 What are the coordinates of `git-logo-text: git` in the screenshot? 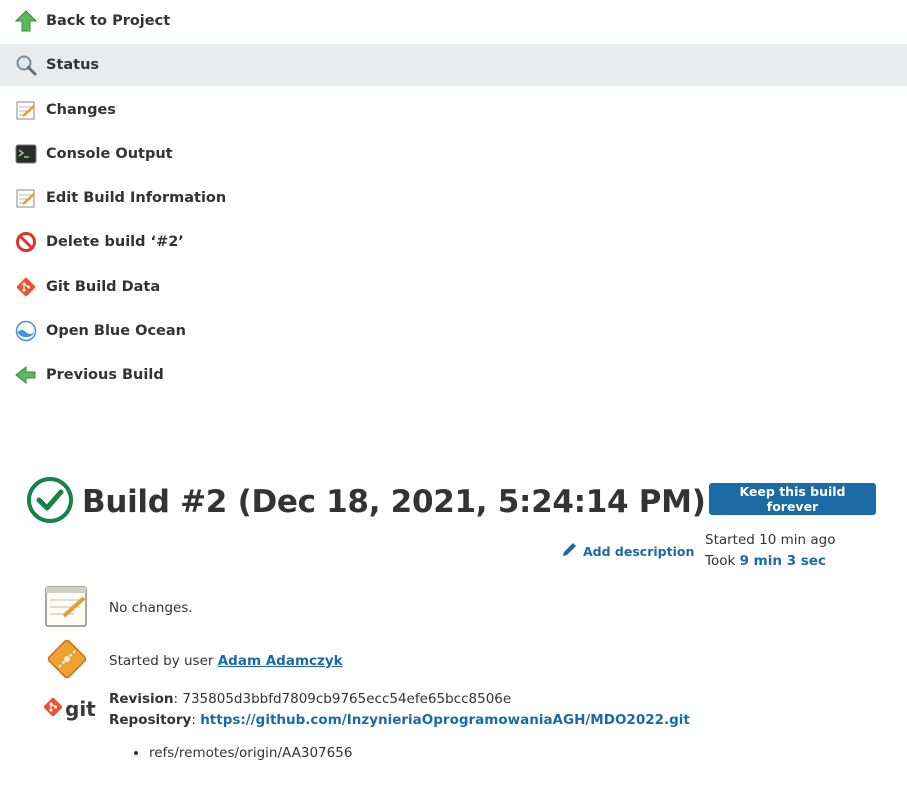 It's located at (80, 709).